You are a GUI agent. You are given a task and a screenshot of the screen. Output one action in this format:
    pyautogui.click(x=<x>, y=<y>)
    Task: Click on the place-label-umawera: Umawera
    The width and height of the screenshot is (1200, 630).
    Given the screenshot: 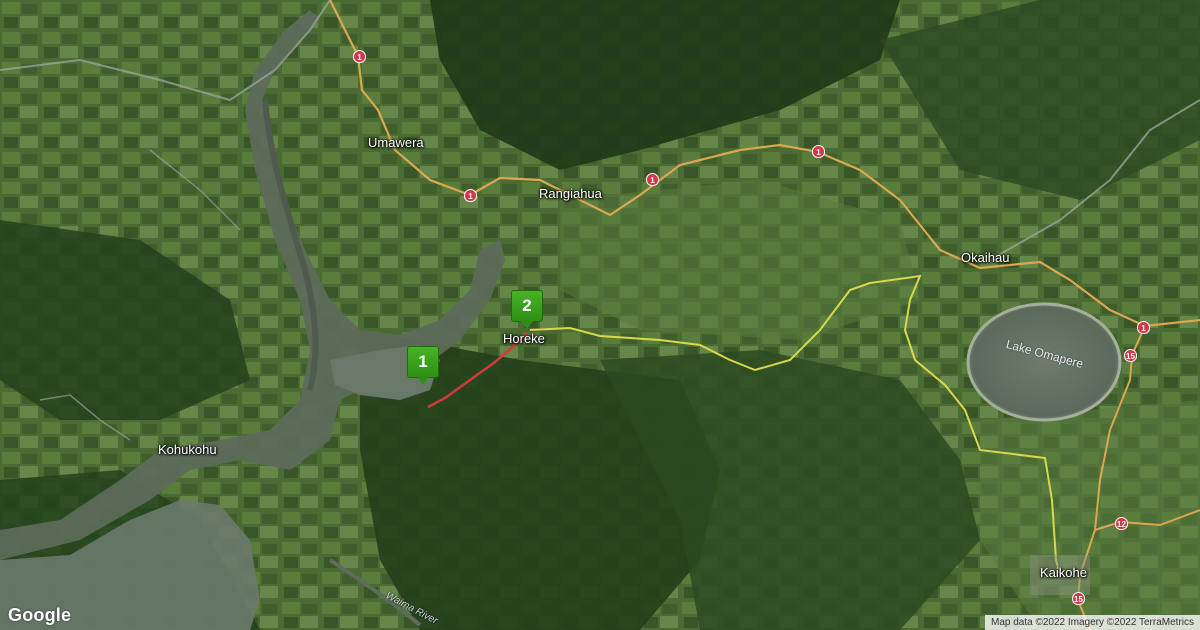 What is the action you would take?
    pyautogui.click(x=396, y=142)
    